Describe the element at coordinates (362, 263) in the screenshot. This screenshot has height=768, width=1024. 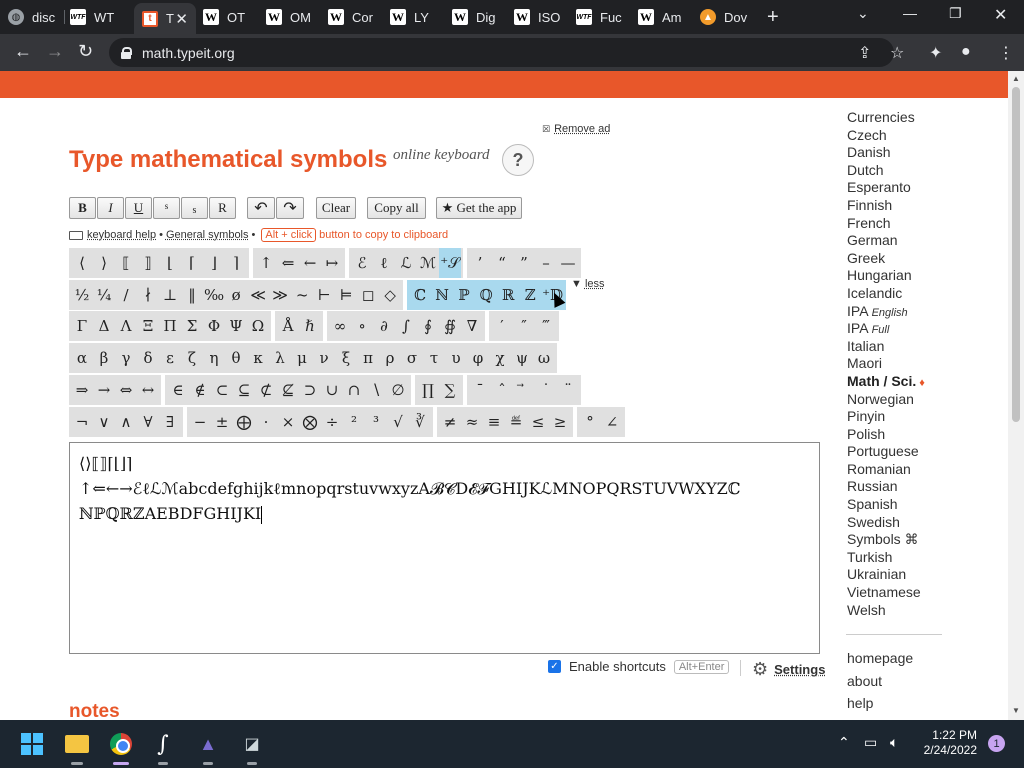
I see `symbol-key: ℰ` at that location.